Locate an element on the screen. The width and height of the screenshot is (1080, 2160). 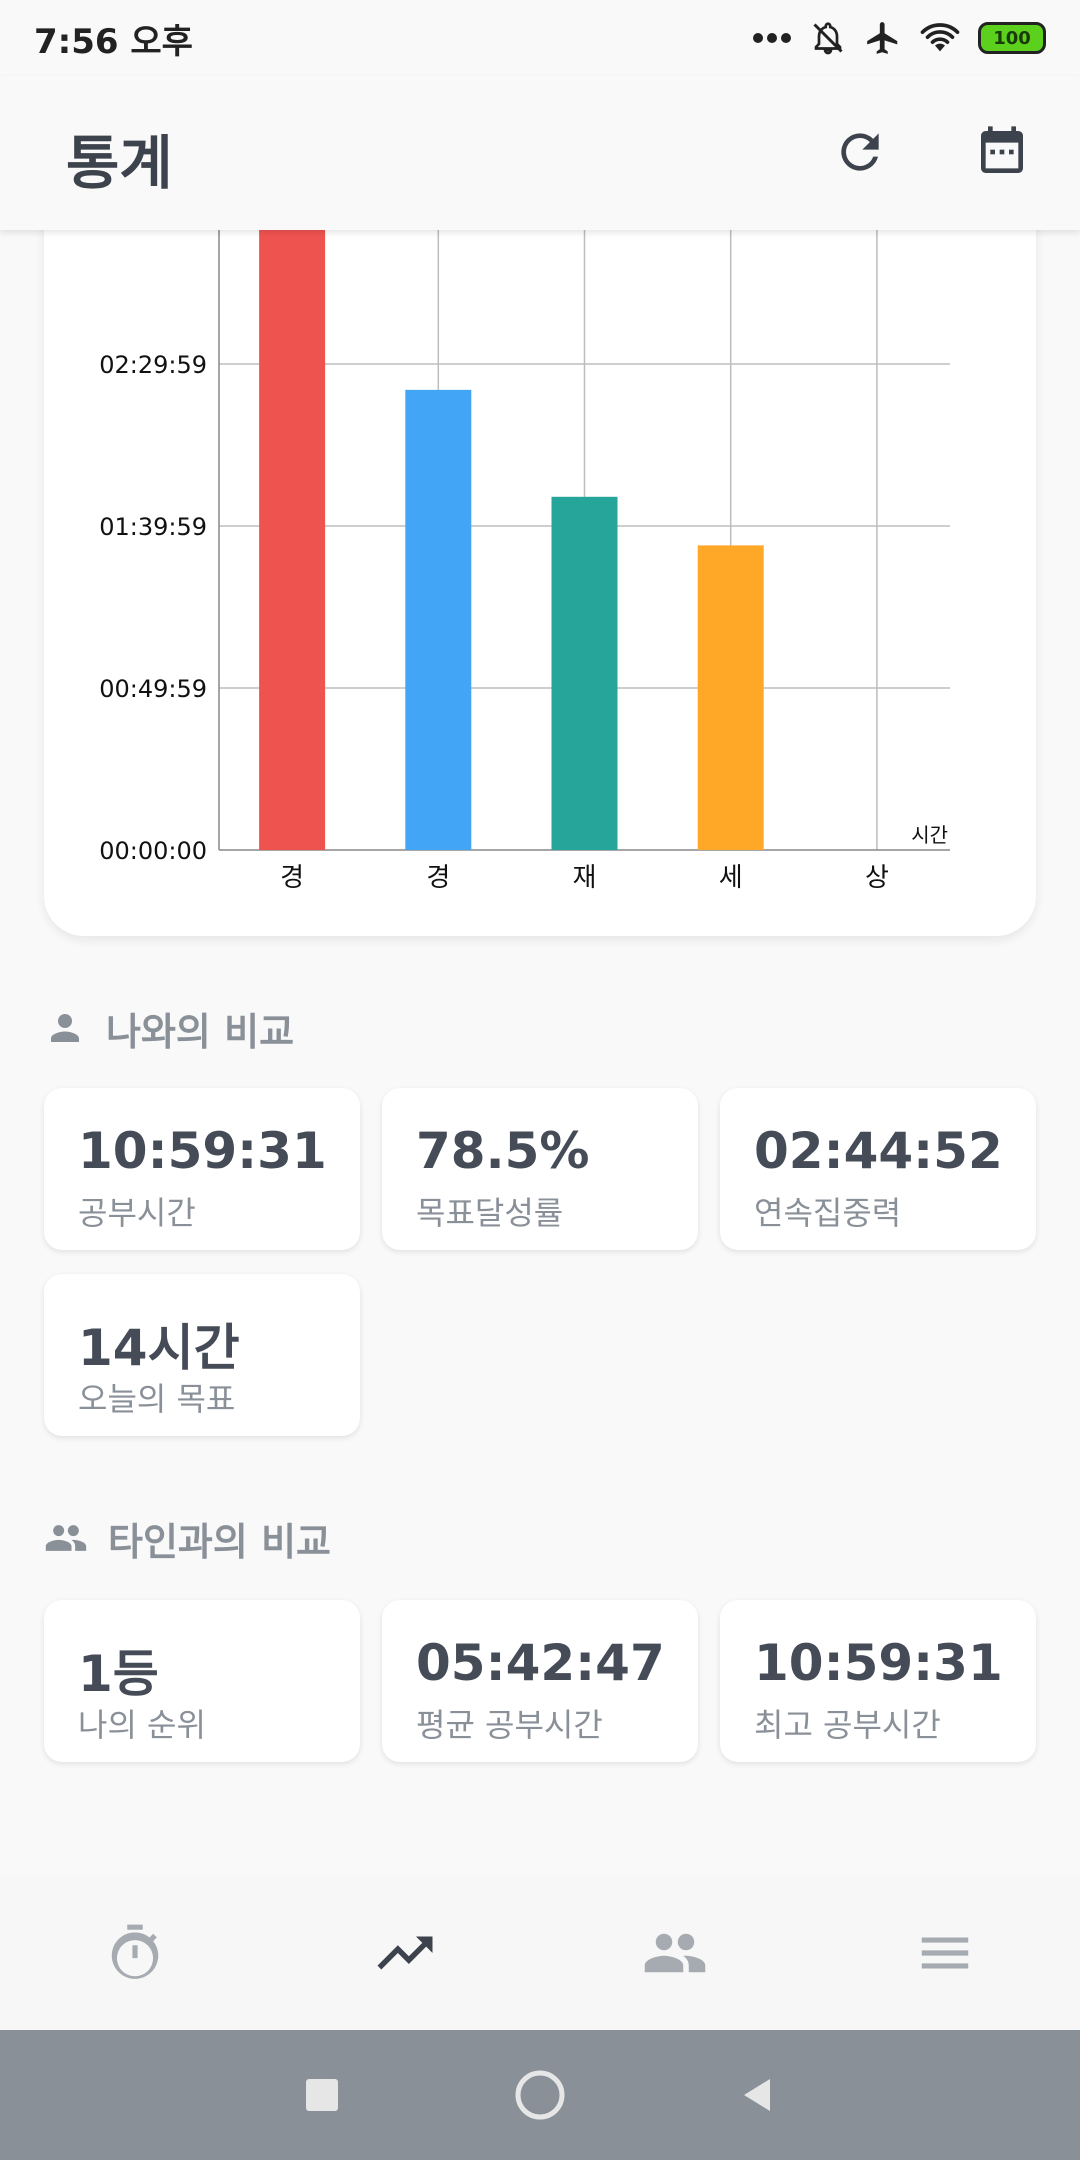
group-icon is located at coordinates (675, 1953).